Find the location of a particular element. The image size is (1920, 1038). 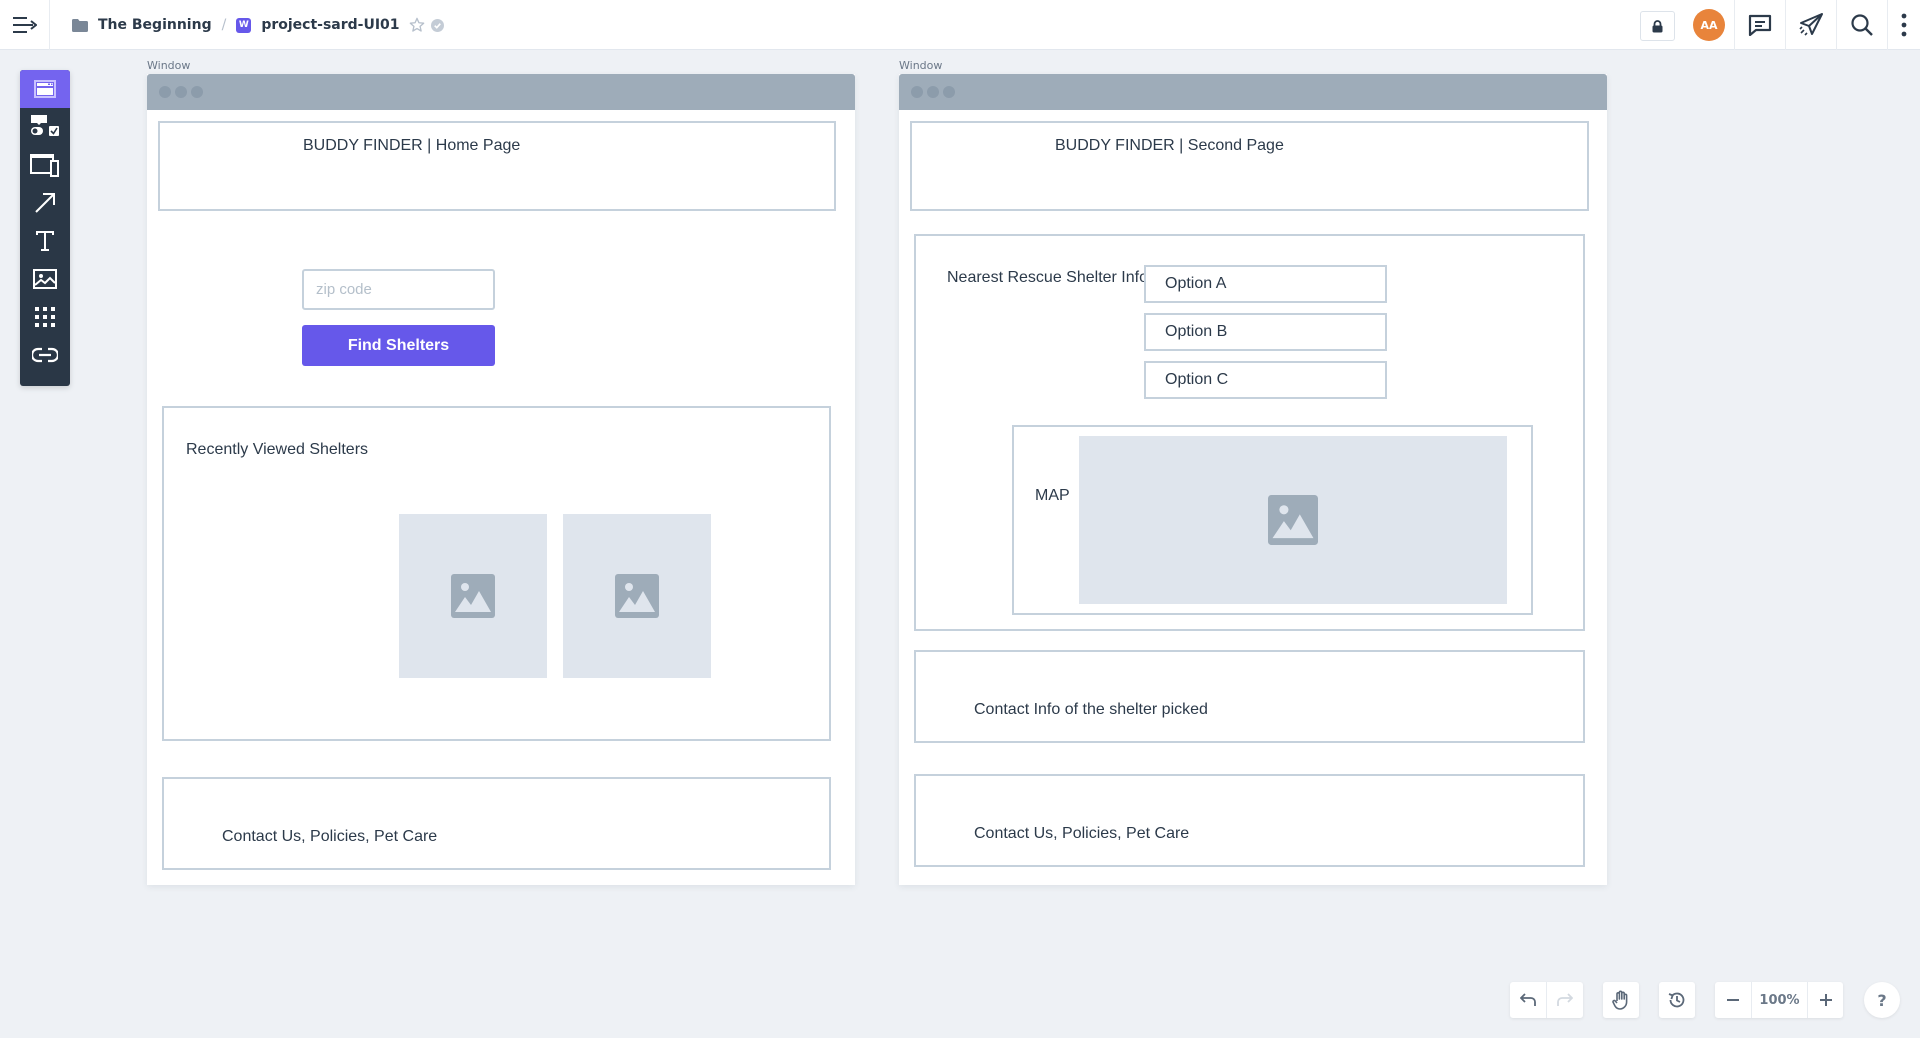

undo-button is located at coordinates (1528, 1000).